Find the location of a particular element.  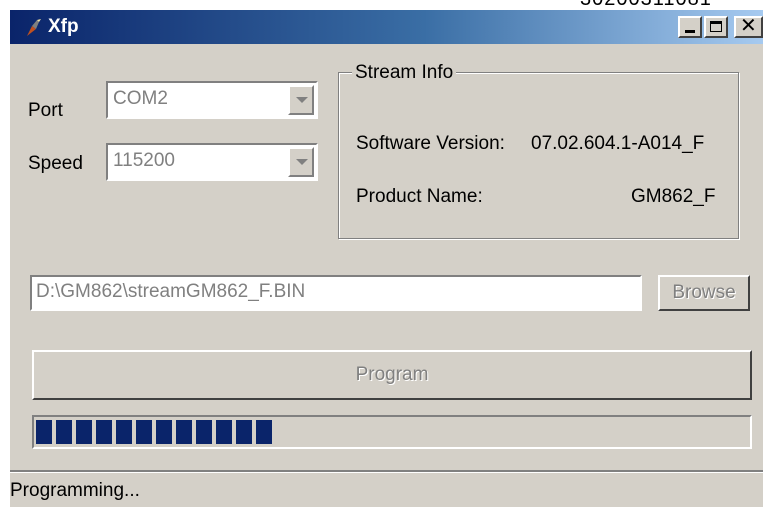

port-value: COM2 is located at coordinates (140, 98).